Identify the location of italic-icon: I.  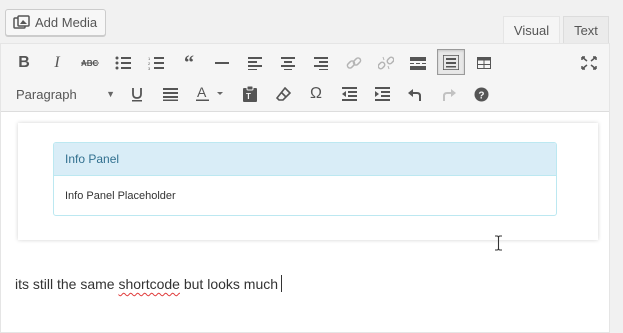
(57, 62).